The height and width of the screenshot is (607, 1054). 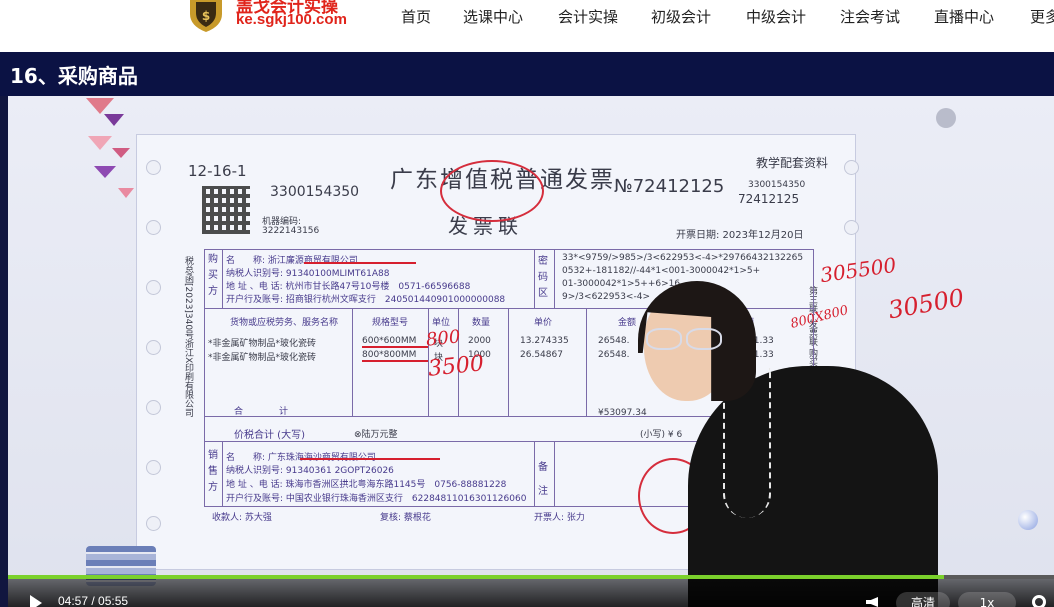 I want to click on buyer-tax-id: 纳税人识别号: 91340100MLIMT61A88, so click(x=308, y=274).